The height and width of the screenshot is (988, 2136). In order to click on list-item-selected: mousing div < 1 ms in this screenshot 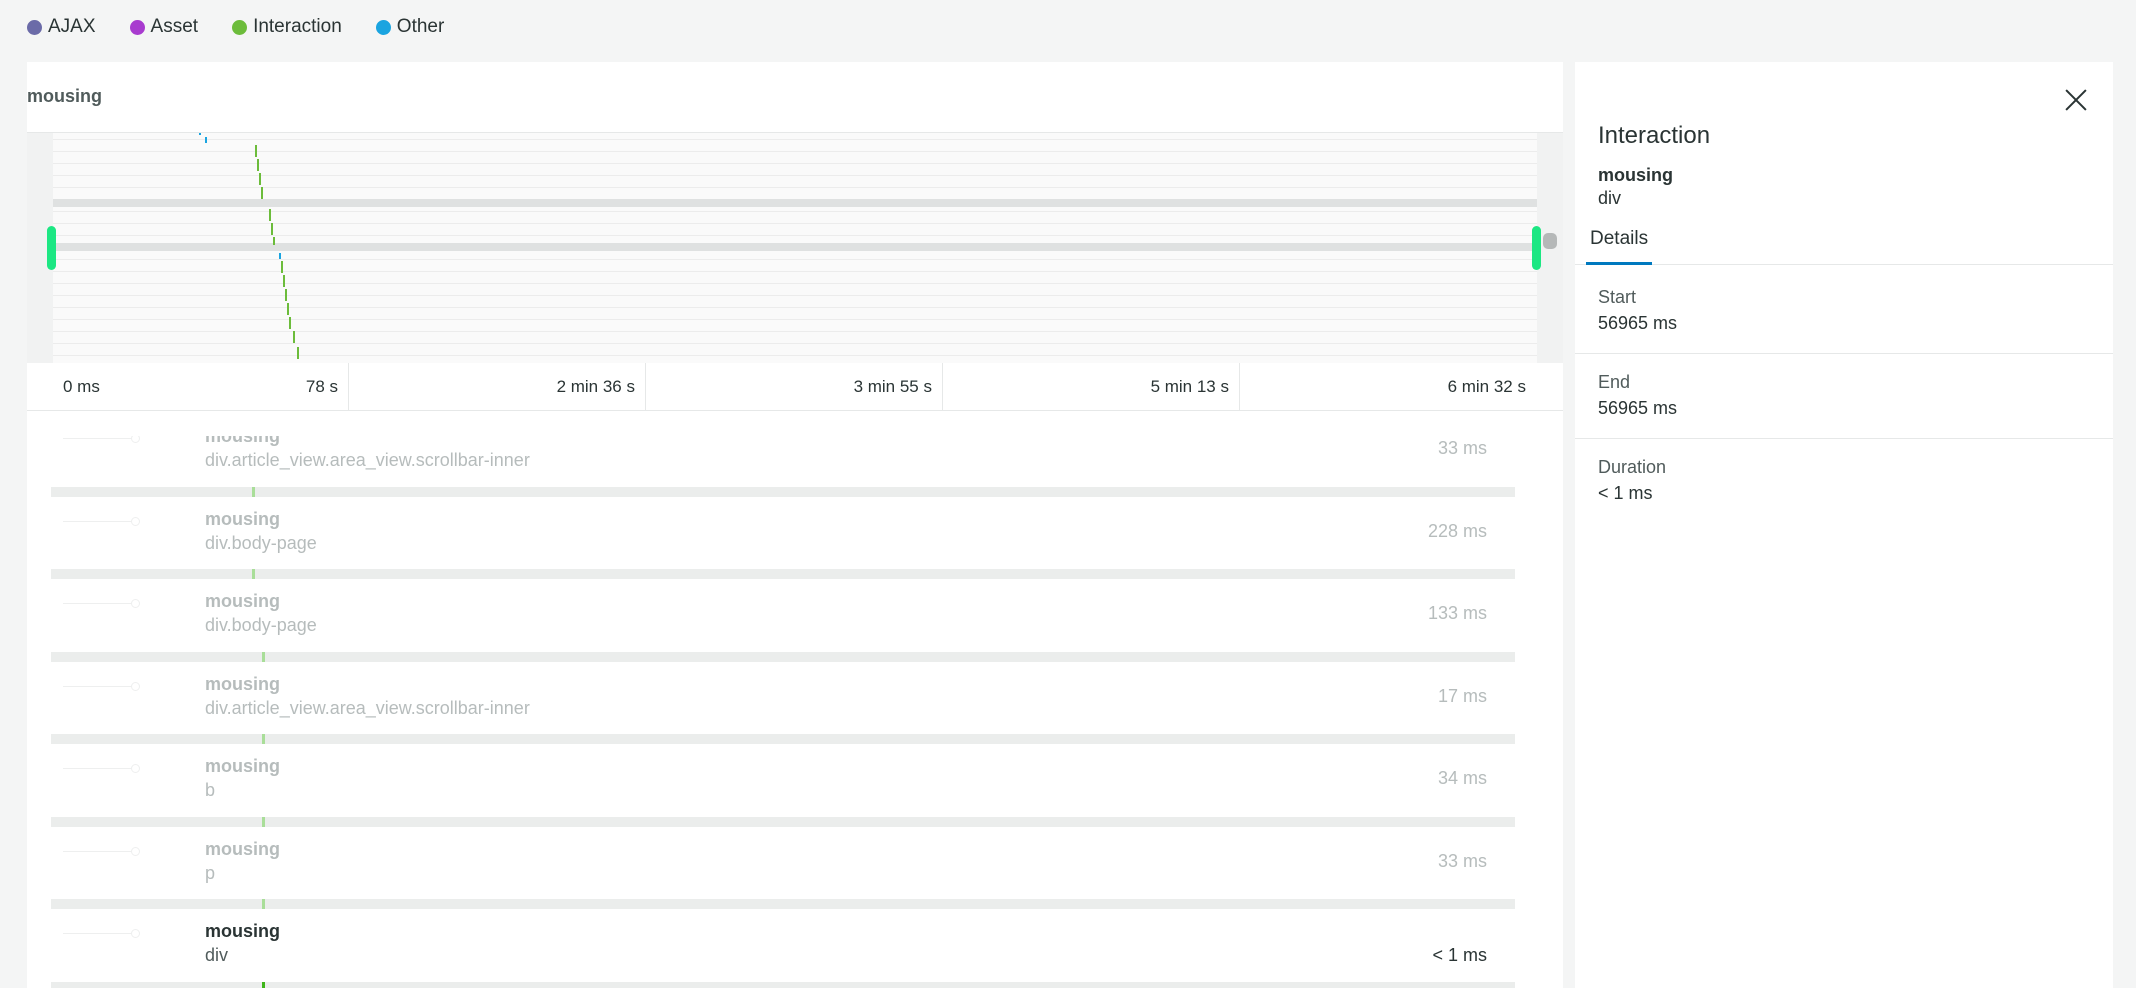, I will do `click(784, 948)`.